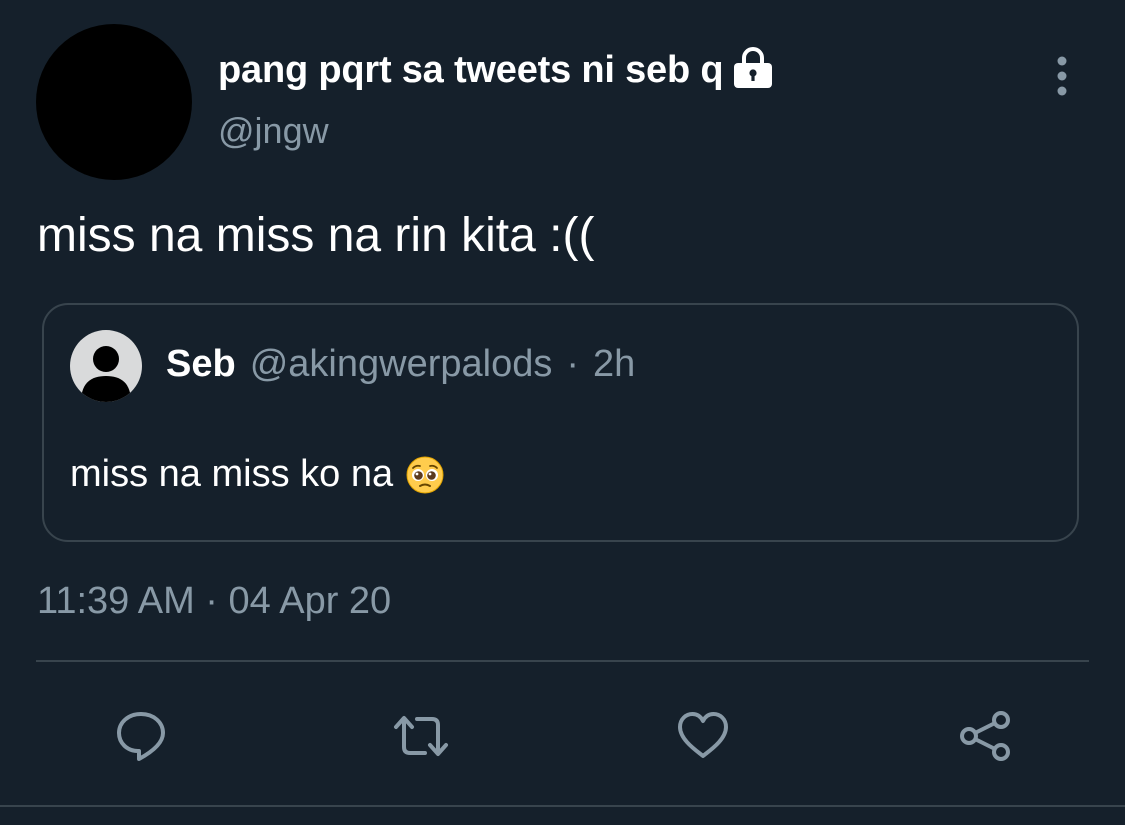 The image size is (1125, 825). I want to click on more-options-icon, so click(1062, 76).